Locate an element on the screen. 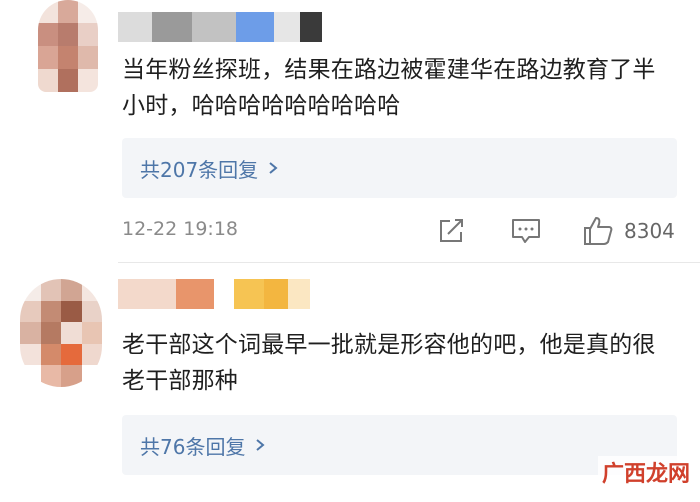  comment-icon is located at coordinates (526, 231).